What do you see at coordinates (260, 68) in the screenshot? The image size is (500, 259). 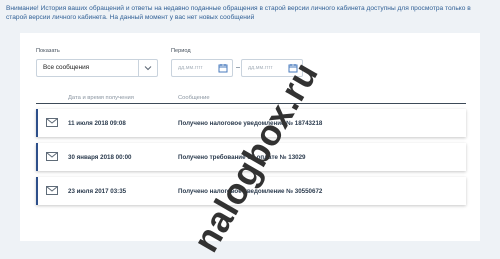 I see `date-to-placeholder: дд.мм.гггг` at bounding box center [260, 68].